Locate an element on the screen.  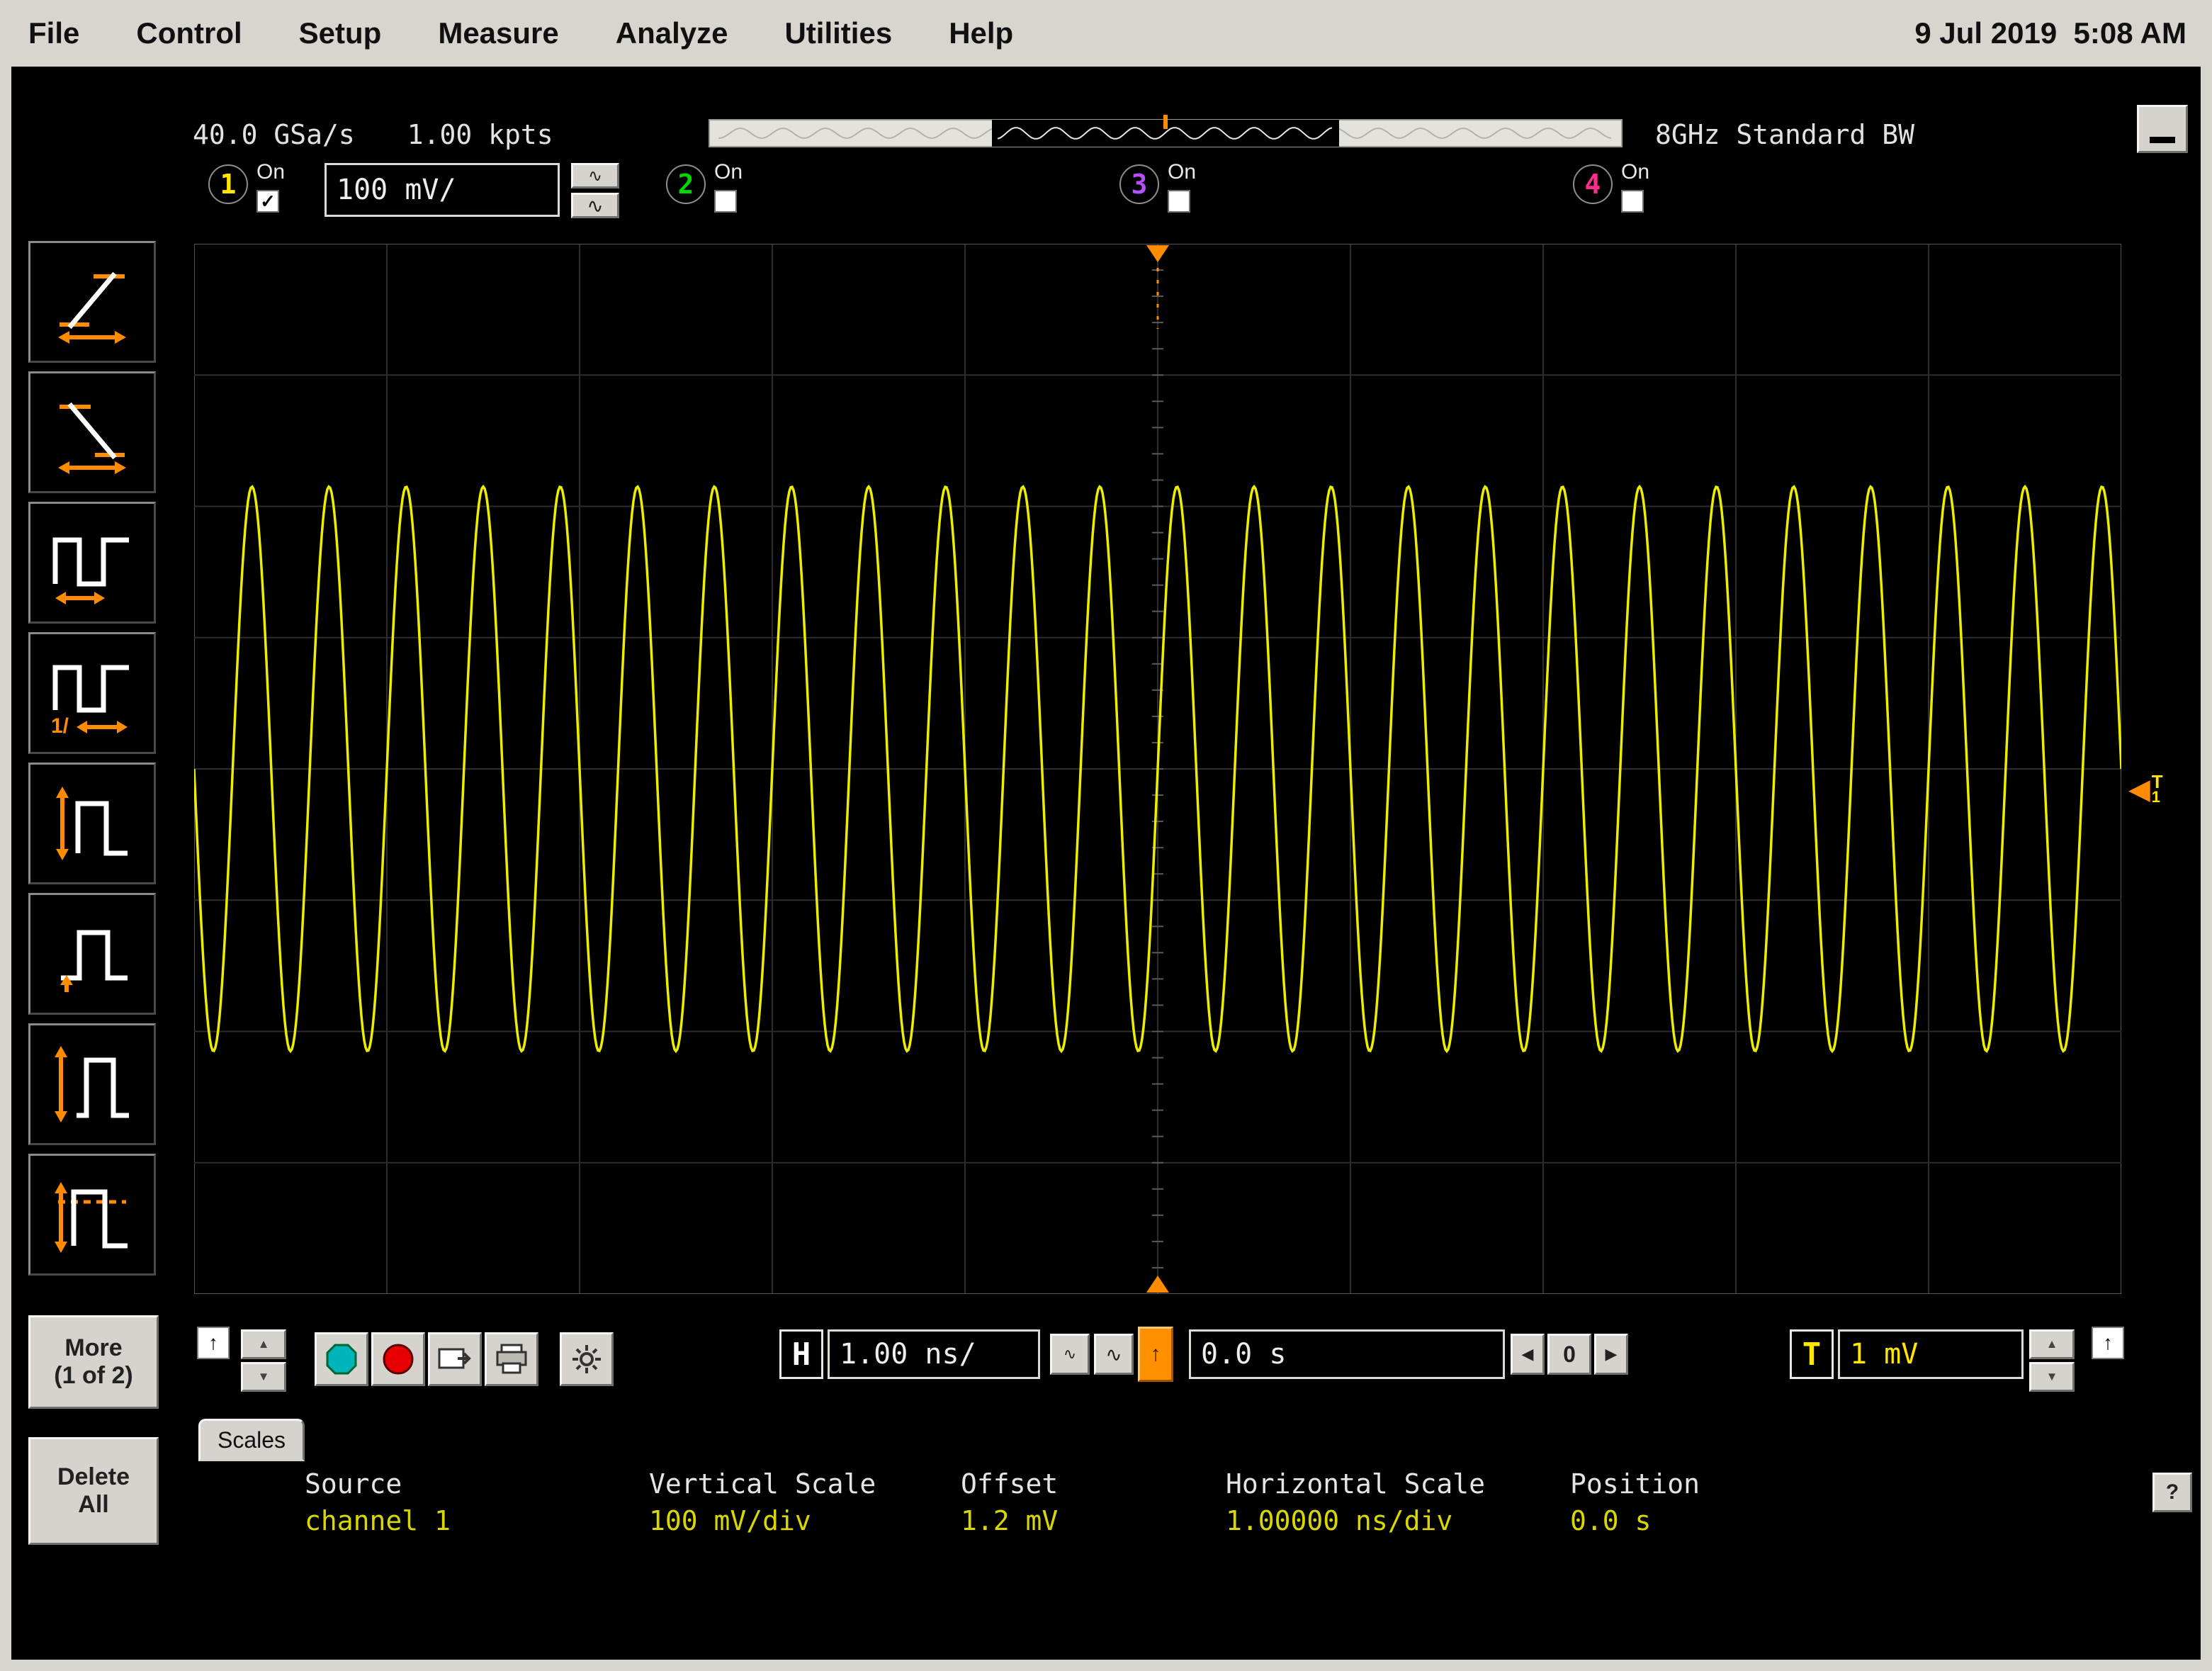
period-icon is located at coordinates (90, 570).